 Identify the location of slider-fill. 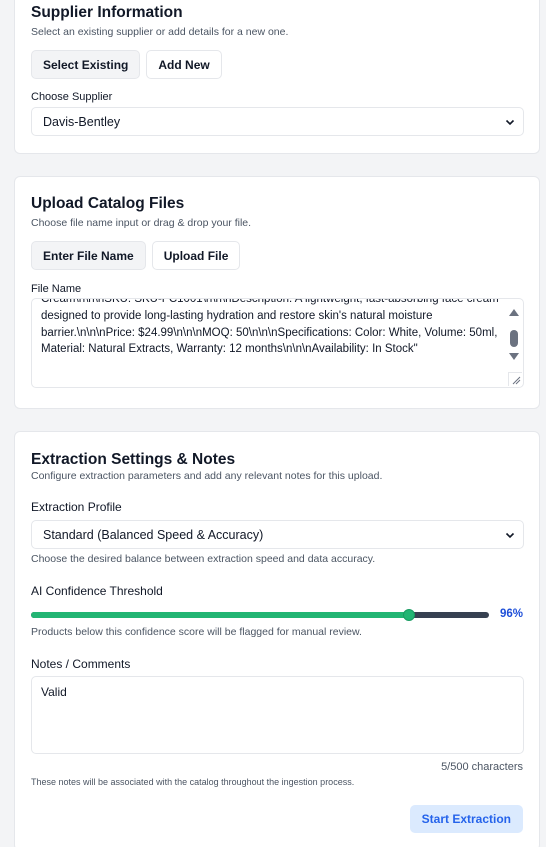
(220, 615).